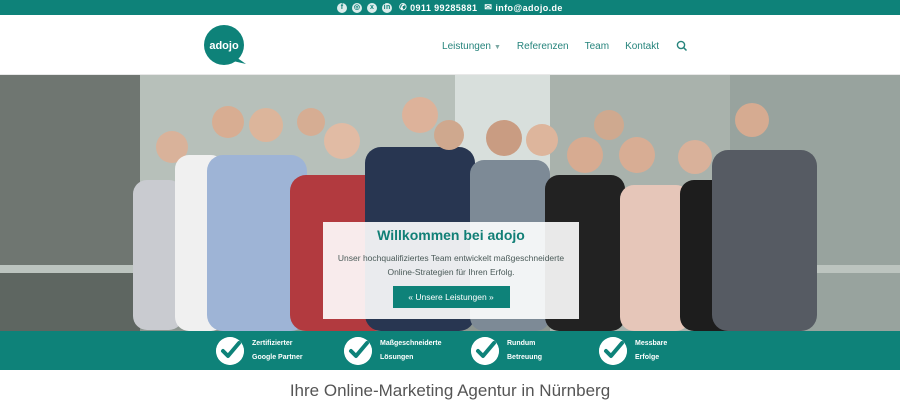  Describe the element at coordinates (521, 343) in the screenshot. I see `feature-label-line1: Rundum` at that location.